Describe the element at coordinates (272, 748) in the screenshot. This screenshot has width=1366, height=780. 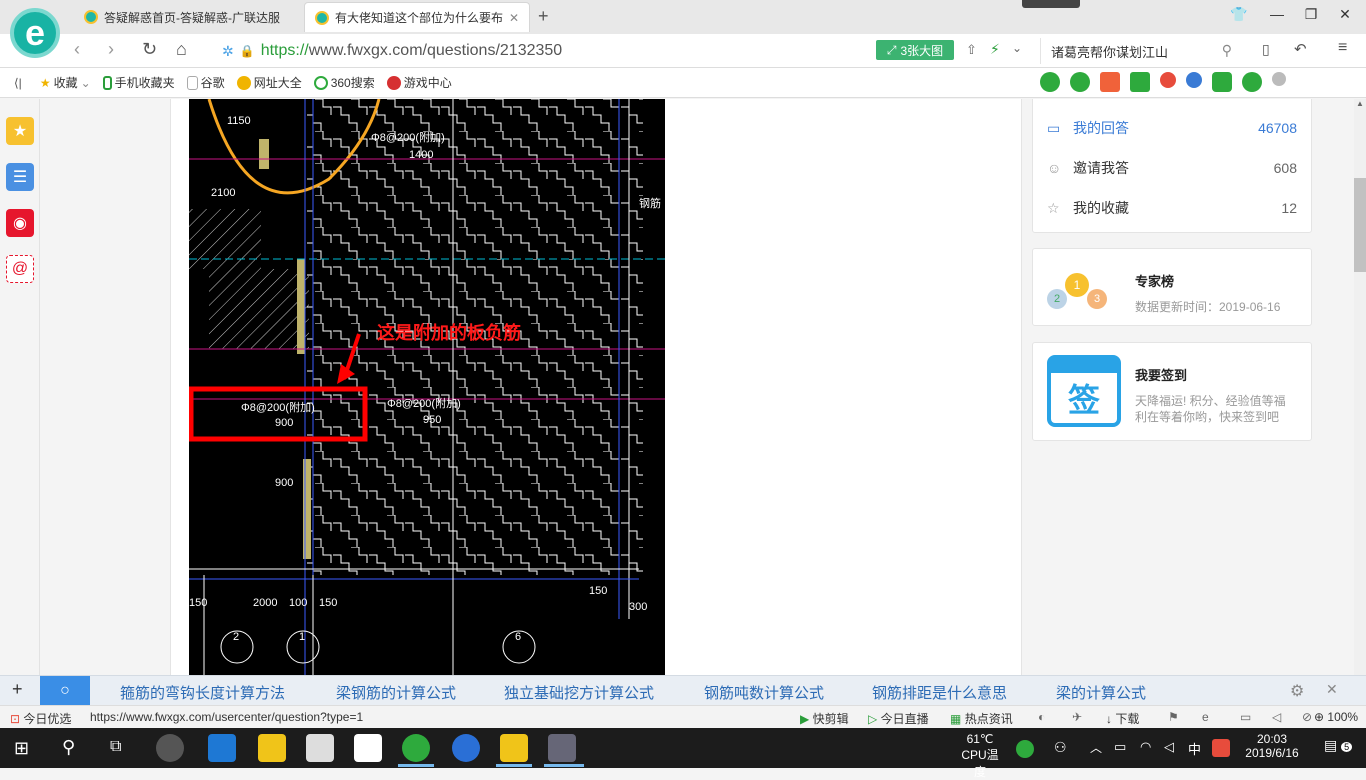
I see `file-explorer-icon` at that location.